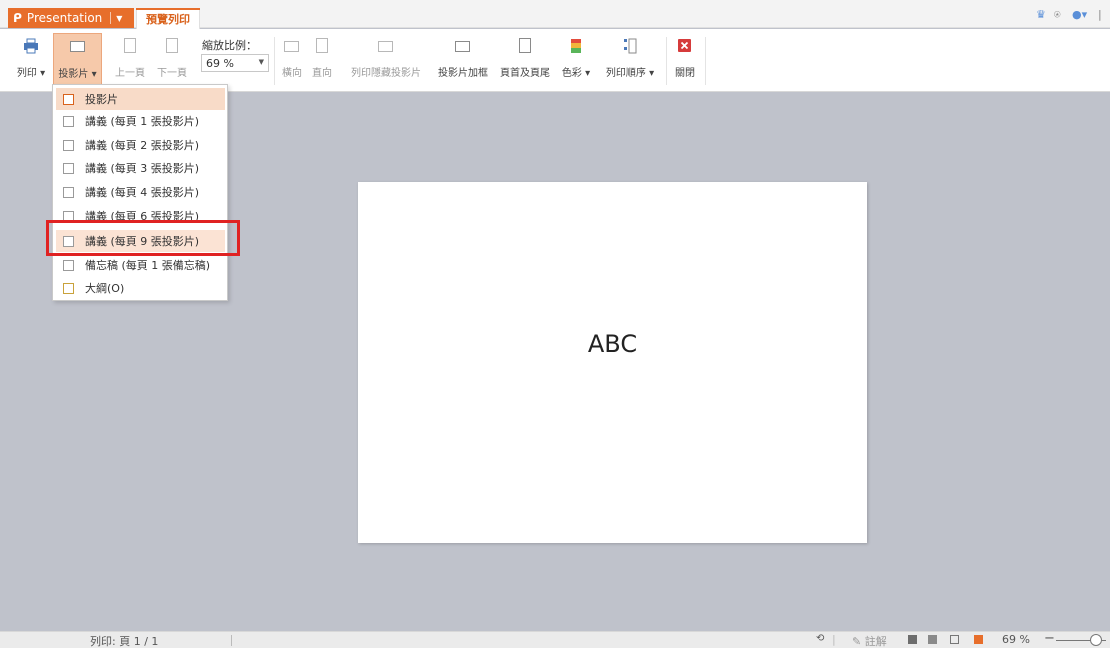 This screenshot has height=648, width=1110. Describe the element at coordinates (630, 61) in the screenshot. I see `print-order-button: 列印順序 ▾` at that location.